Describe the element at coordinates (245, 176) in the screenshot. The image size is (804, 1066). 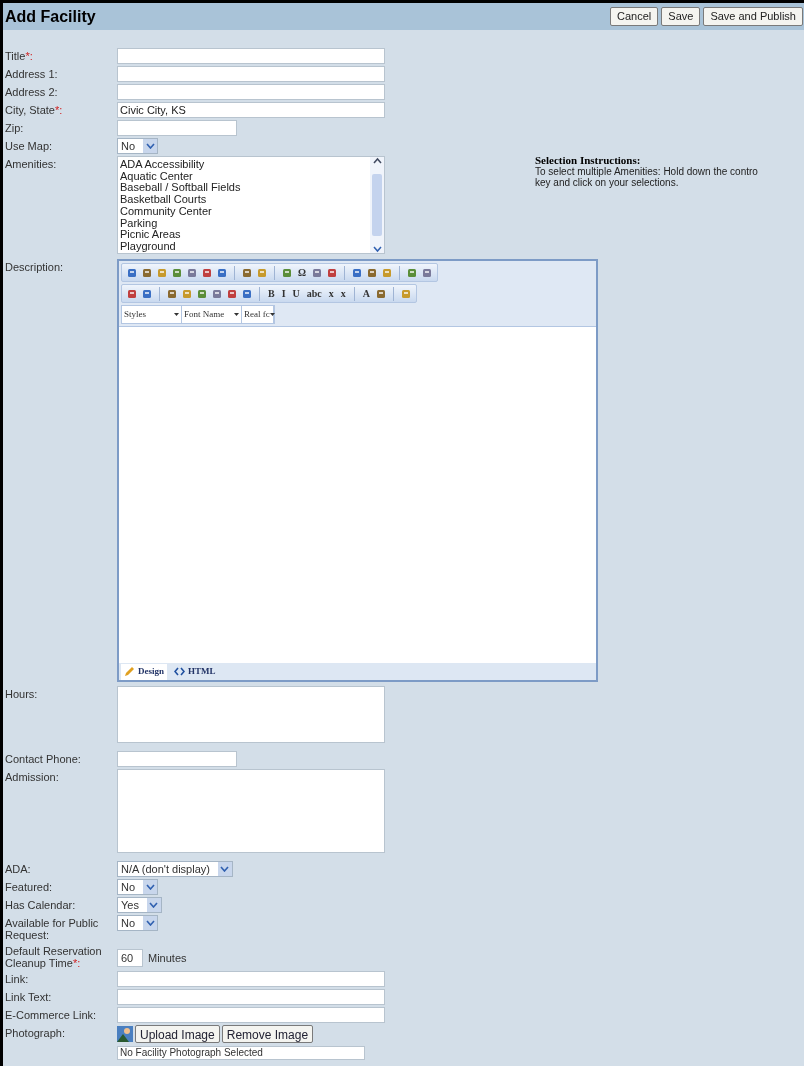
I see `list-option: Aquatic Center` at that location.